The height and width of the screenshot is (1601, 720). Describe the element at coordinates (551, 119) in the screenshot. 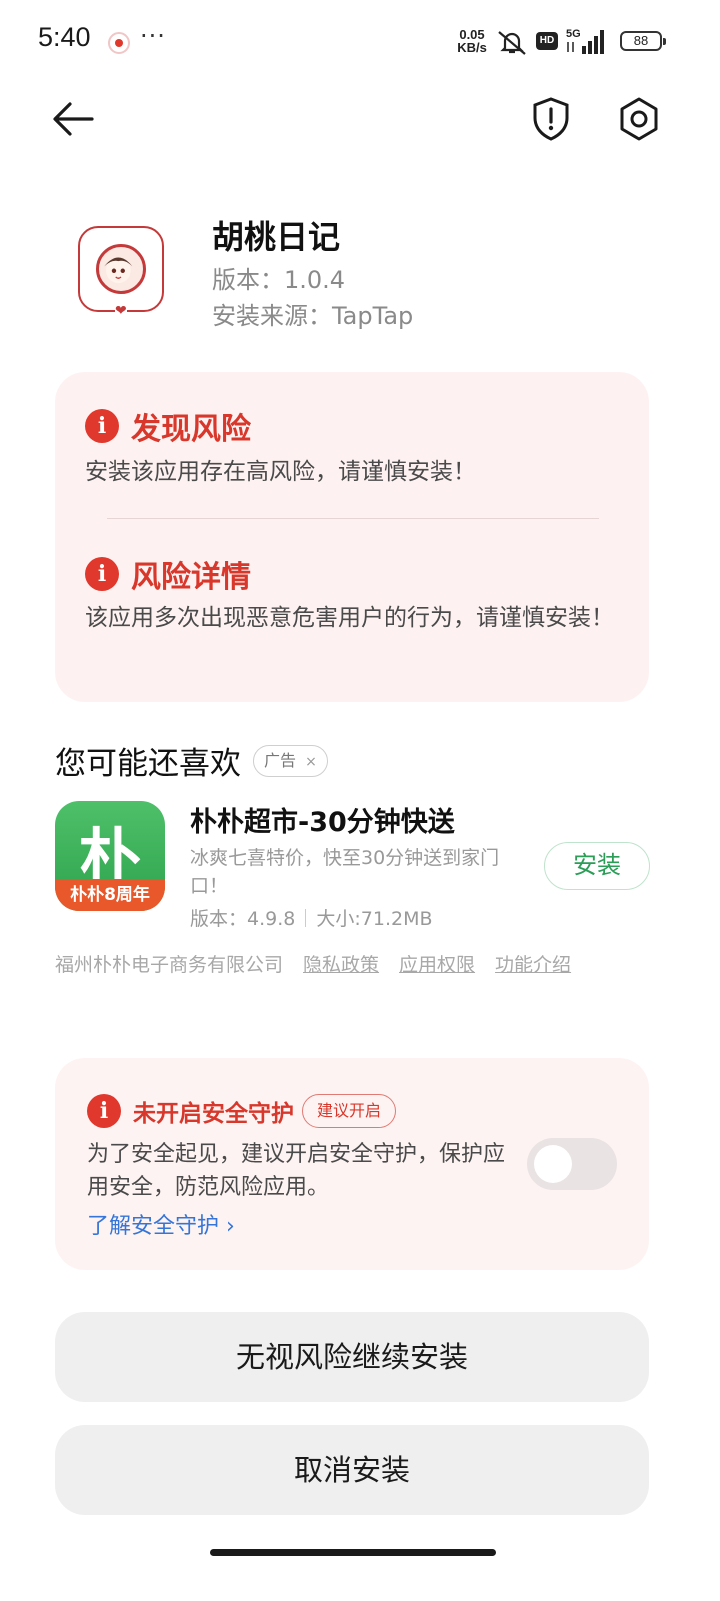

I see `shield-alert-icon` at that location.